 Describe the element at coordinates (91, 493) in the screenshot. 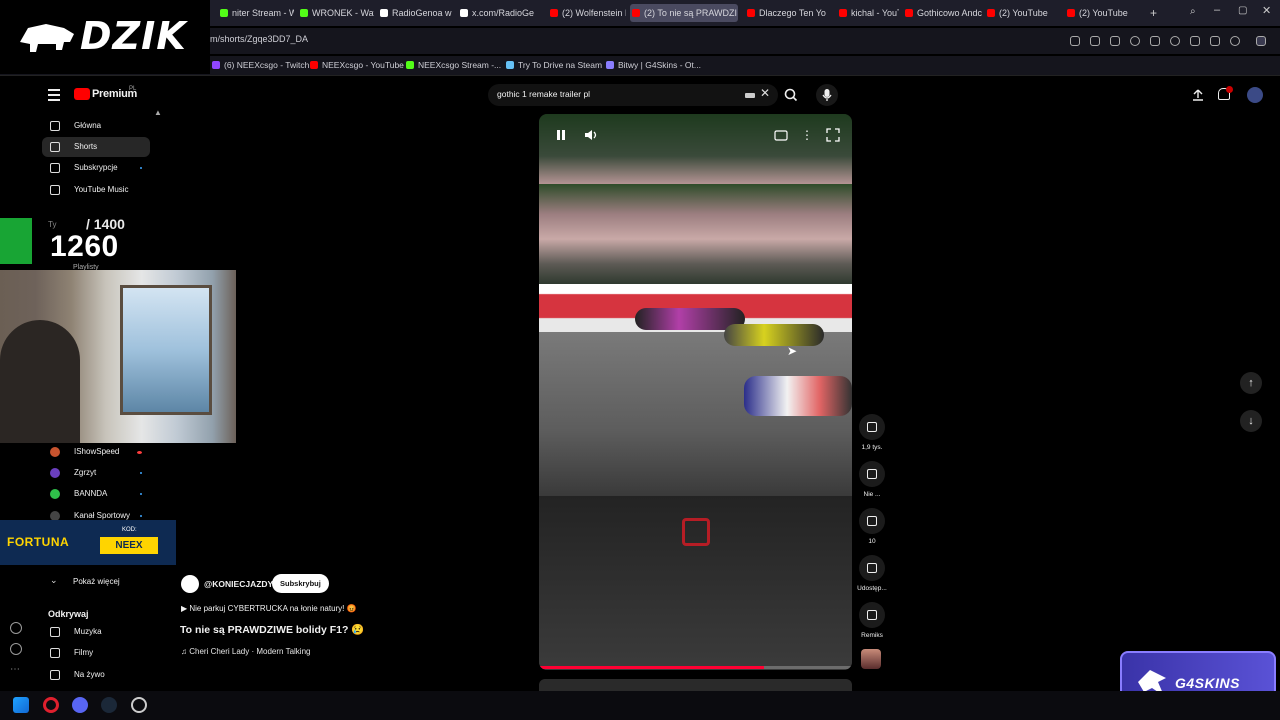

I see `sidebar-item-label: BANNDA` at that location.